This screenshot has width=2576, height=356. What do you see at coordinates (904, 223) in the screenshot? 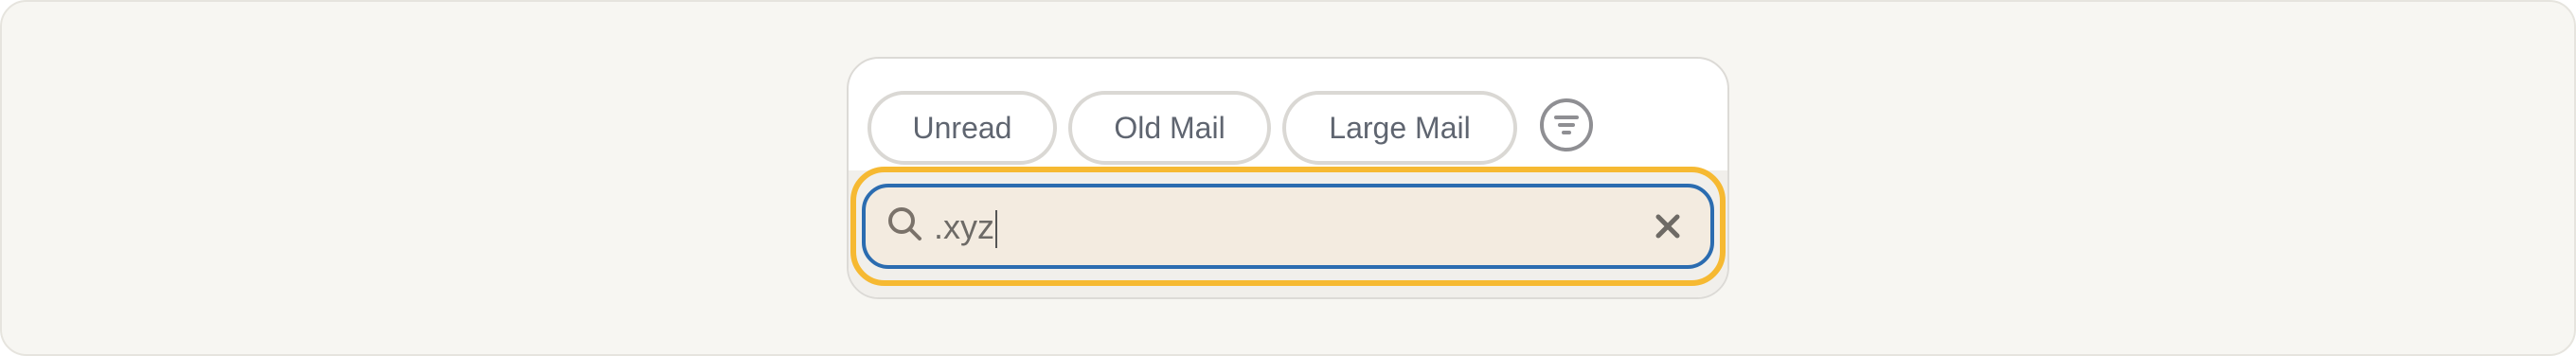
I see `search-icon` at bounding box center [904, 223].